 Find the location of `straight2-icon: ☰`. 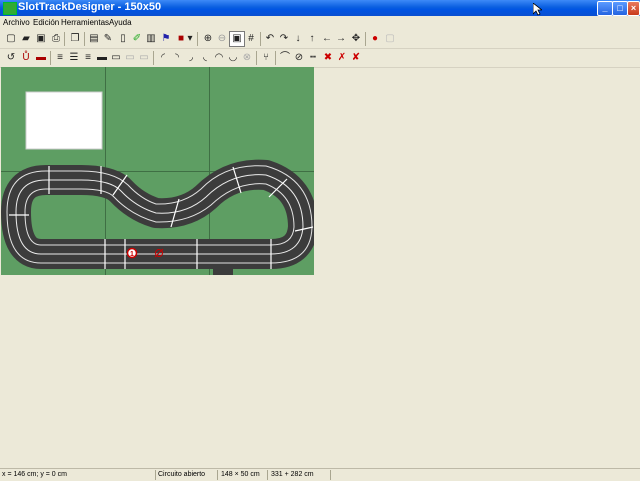

straight2-icon: ☰ is located at coordinates (74, 58).